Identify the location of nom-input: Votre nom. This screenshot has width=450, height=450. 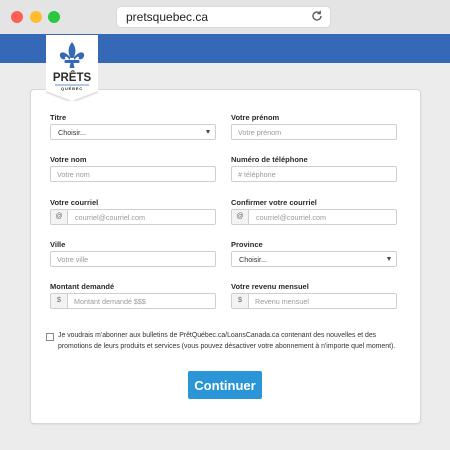
(133, 174).